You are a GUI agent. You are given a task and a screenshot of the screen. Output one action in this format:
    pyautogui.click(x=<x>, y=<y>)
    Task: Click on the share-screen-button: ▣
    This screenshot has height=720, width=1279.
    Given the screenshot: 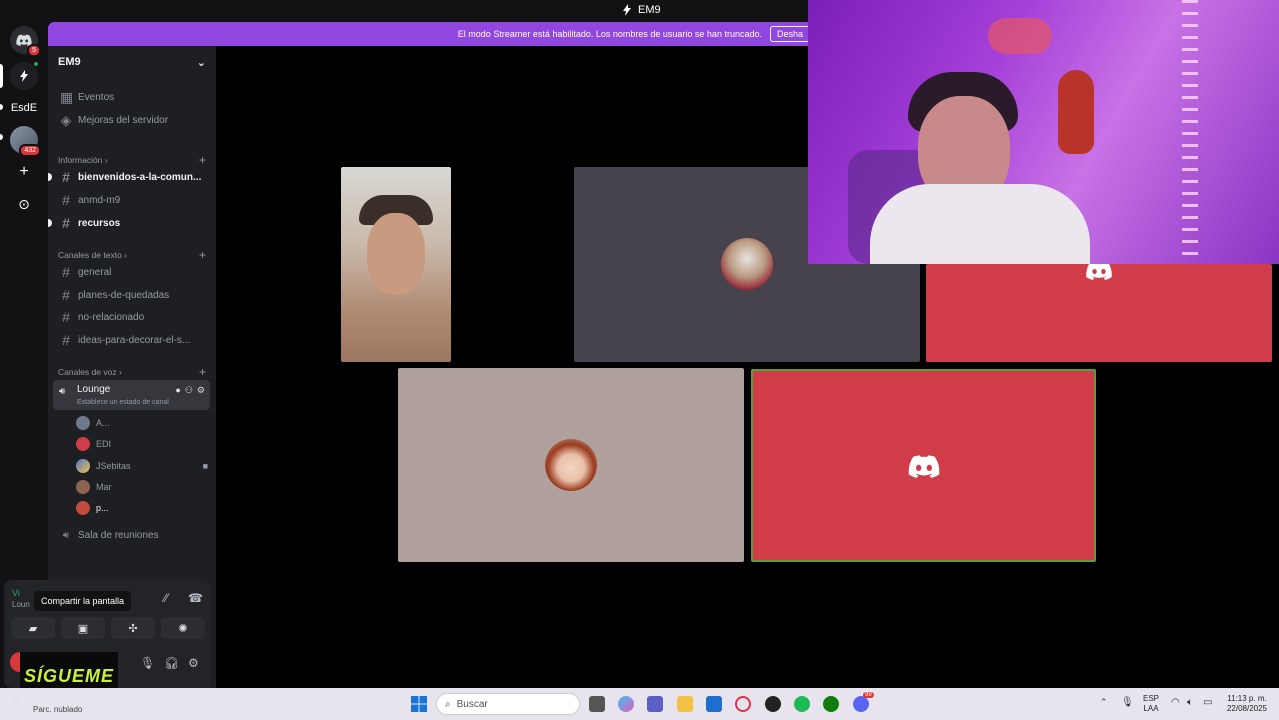 What is the action you would take?
    pyautogui.click(x=83, y=628)
    